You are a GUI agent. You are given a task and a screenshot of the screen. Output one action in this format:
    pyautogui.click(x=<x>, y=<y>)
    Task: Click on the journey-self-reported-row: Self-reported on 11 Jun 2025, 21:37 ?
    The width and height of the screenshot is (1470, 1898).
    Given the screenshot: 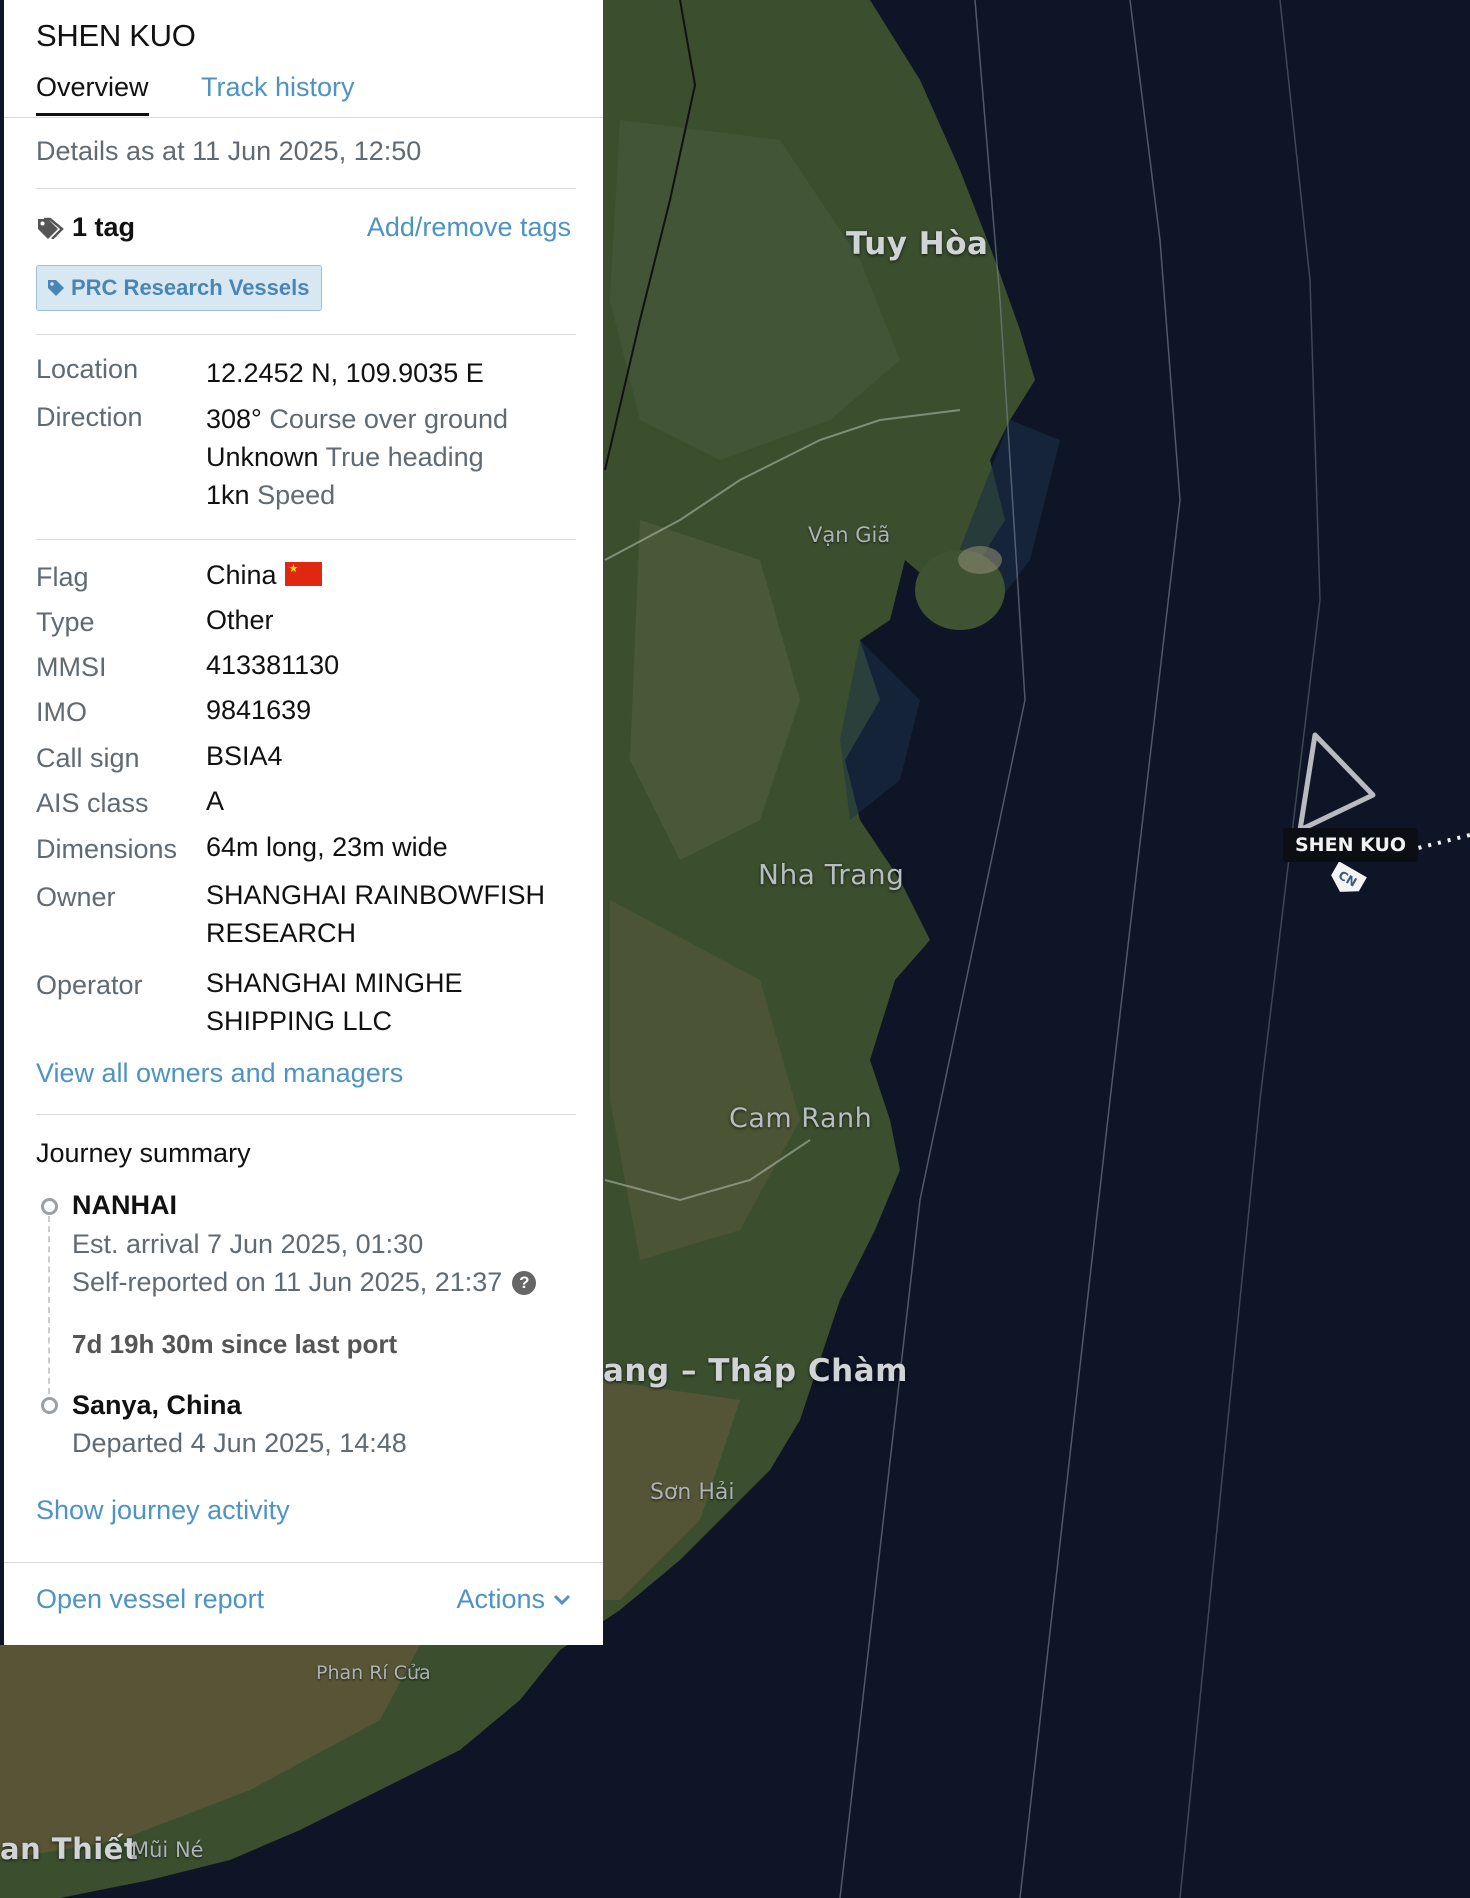 What is the action you would take?
    pyautogui.click(x=304, y=1282)
    